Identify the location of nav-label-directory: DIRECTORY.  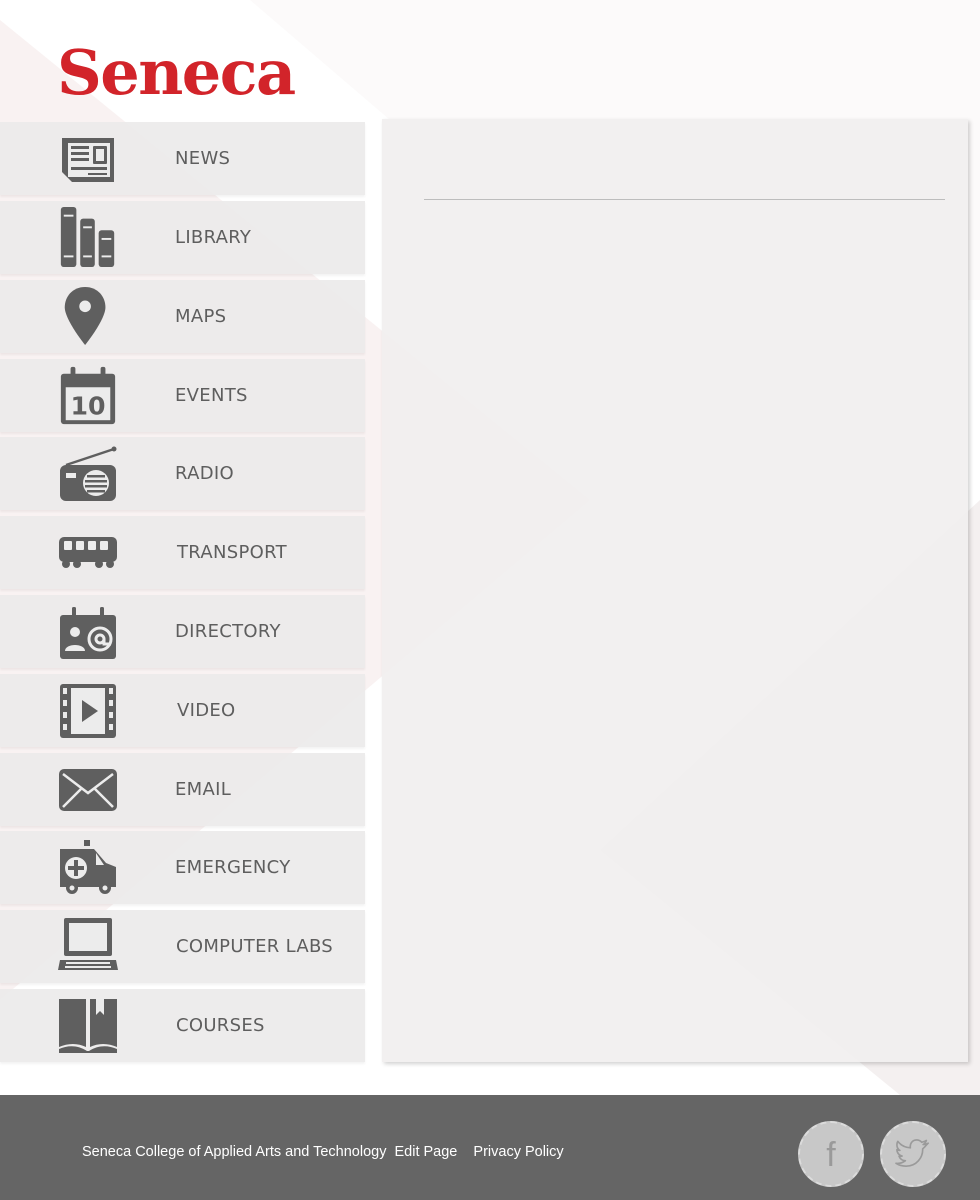
(228, 631).